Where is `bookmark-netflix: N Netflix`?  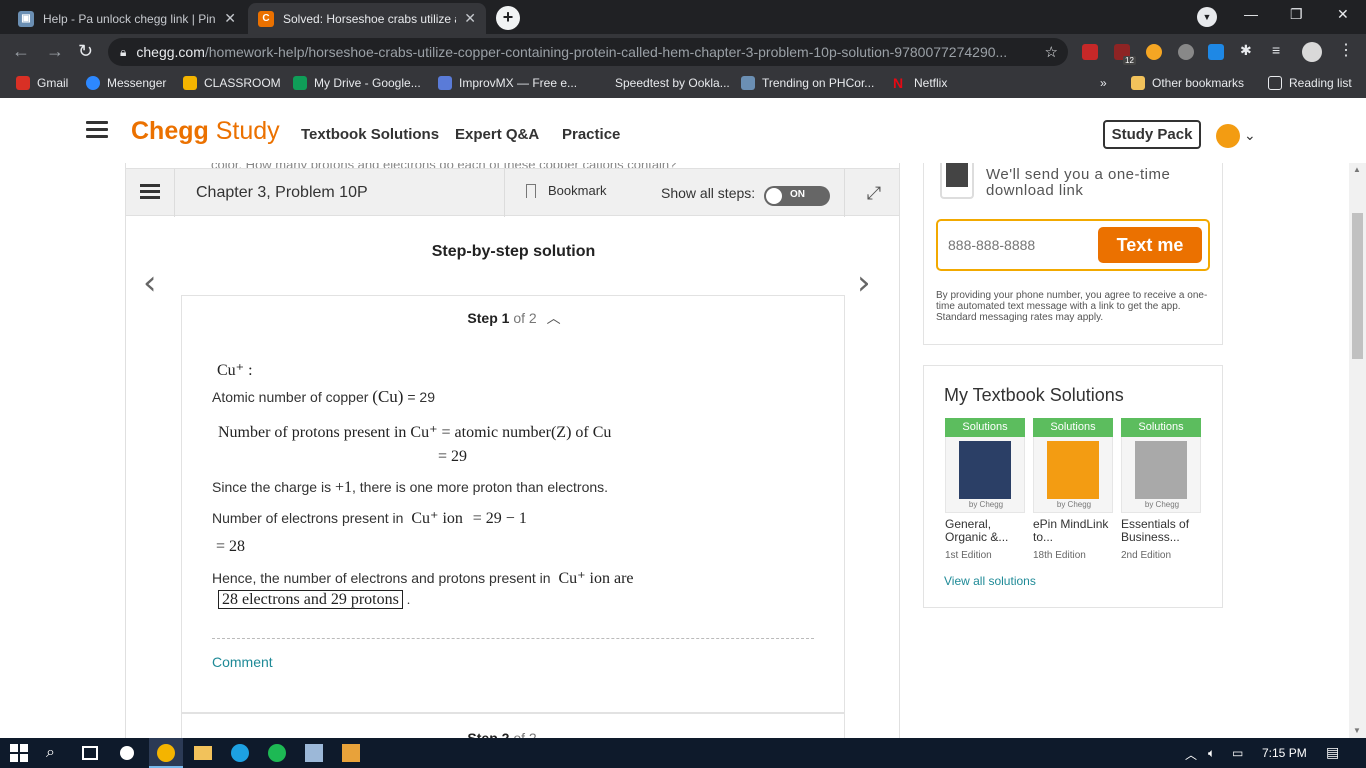 bookmark-netflix: N Netflix is located at coordinates (920, 83).